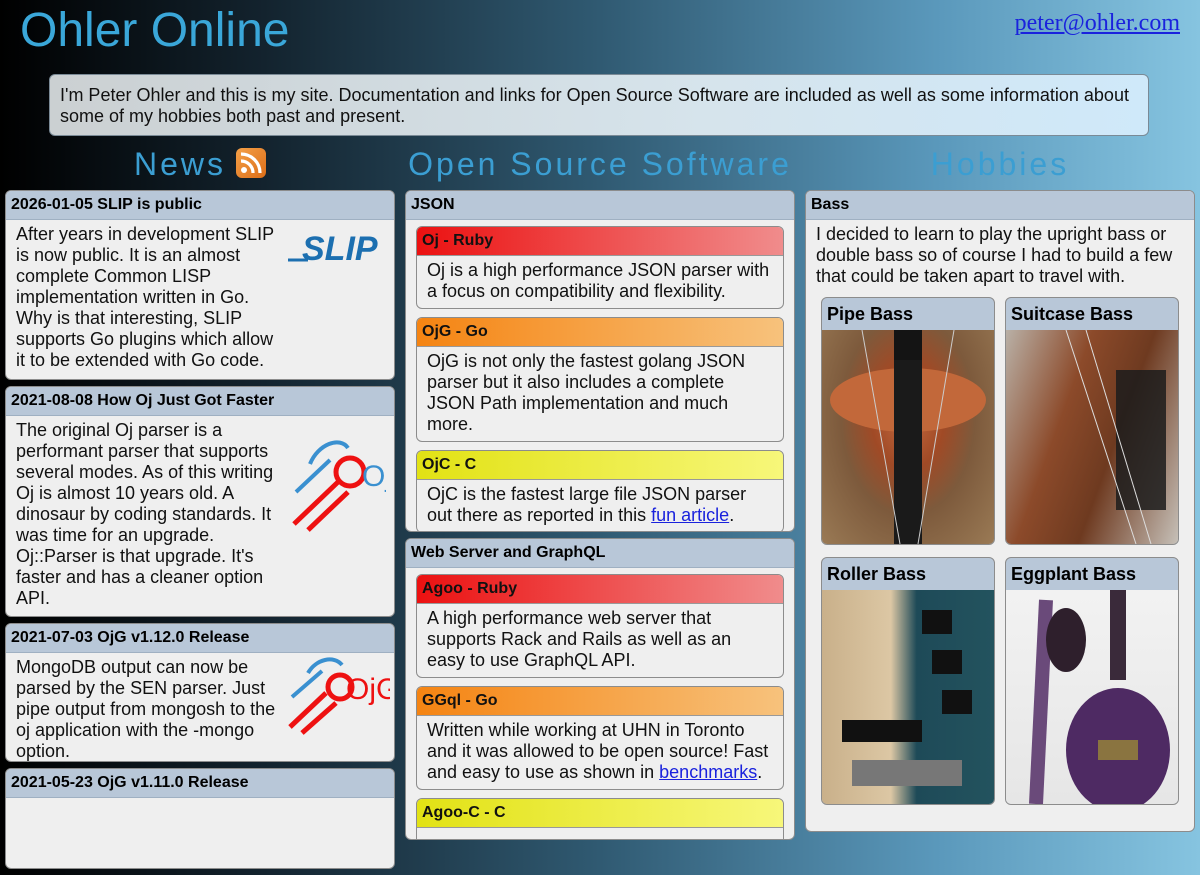 This screenshot has height=875, width=1200. Describe the element at coordinates (600, 465) in the screenshot. I see `project-title: OjC - C` at that location.